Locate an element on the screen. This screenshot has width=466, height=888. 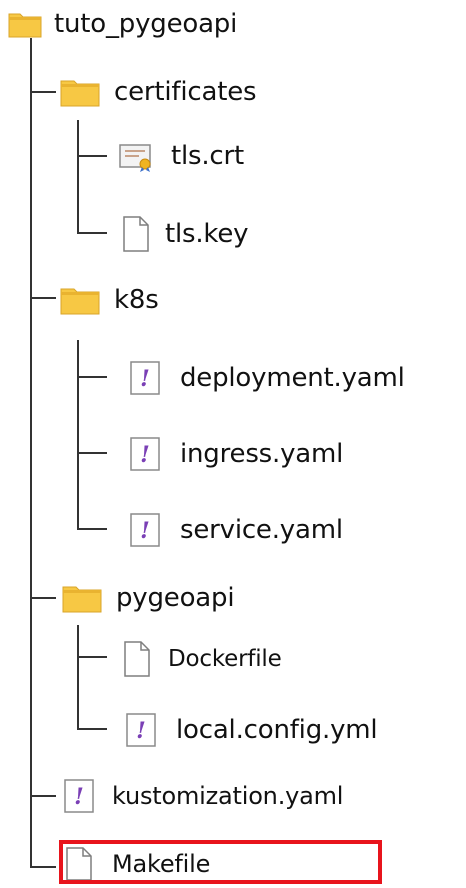
tree-item-dockerfile: Dockerfile is located at coordinates (202, 659).